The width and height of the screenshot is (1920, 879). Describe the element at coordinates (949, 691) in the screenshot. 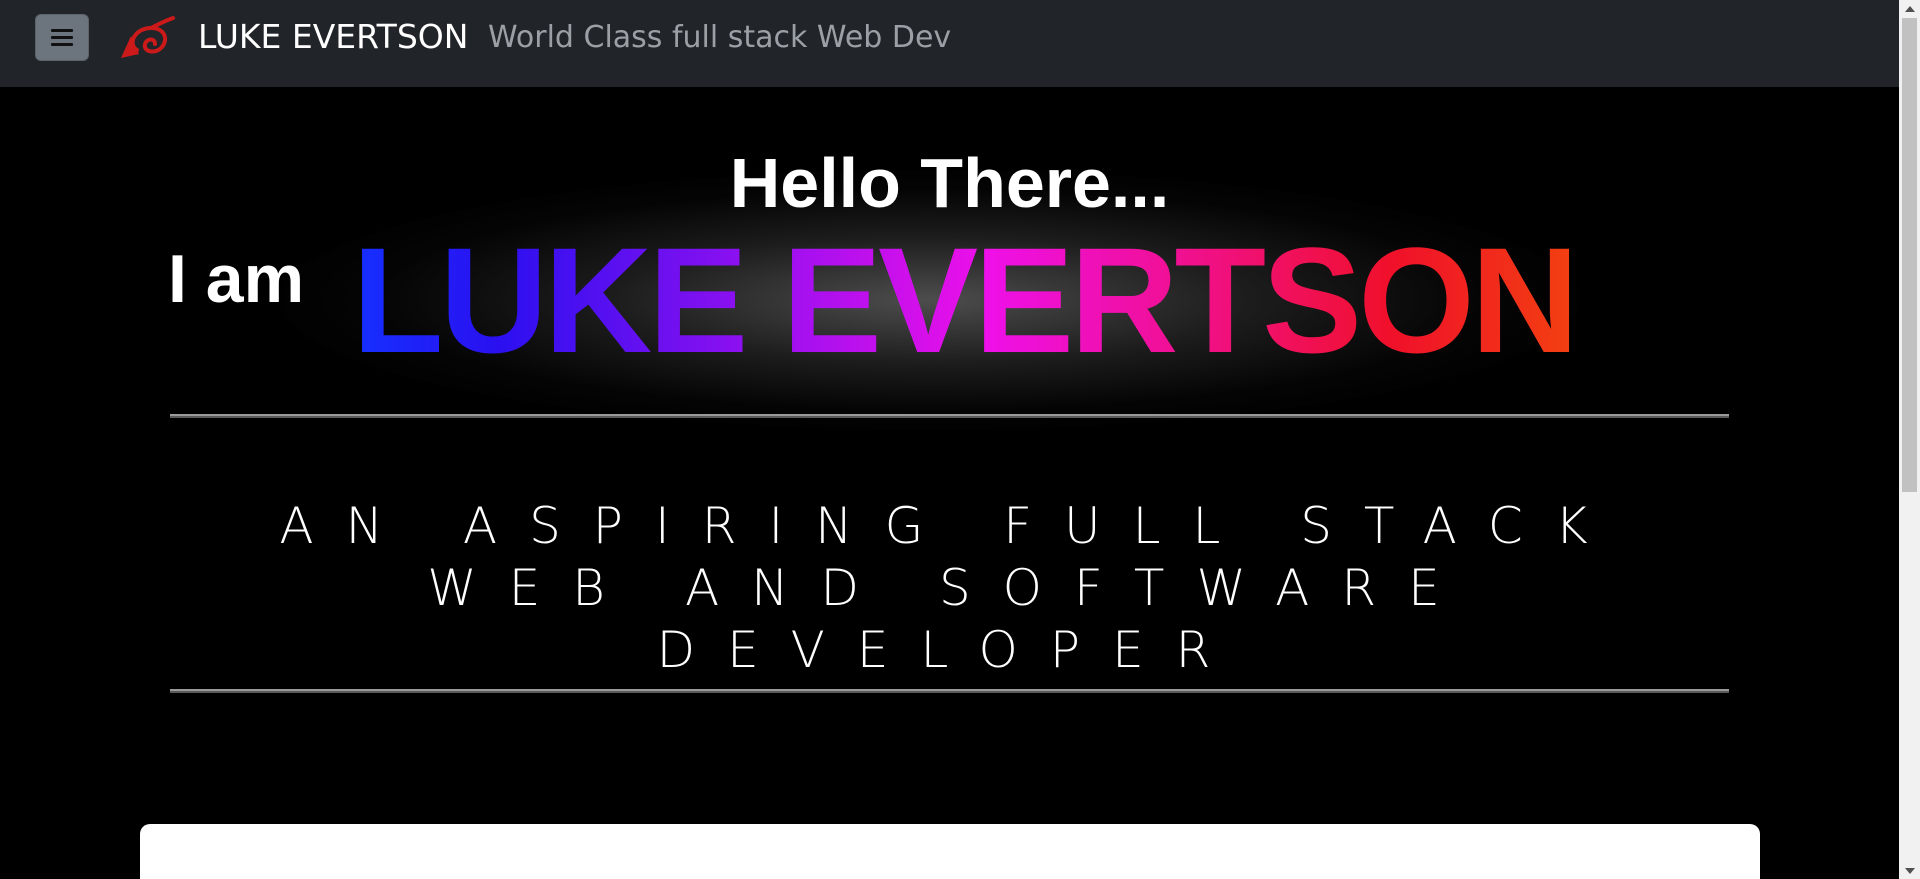

I see `divider-bottom` at that location.